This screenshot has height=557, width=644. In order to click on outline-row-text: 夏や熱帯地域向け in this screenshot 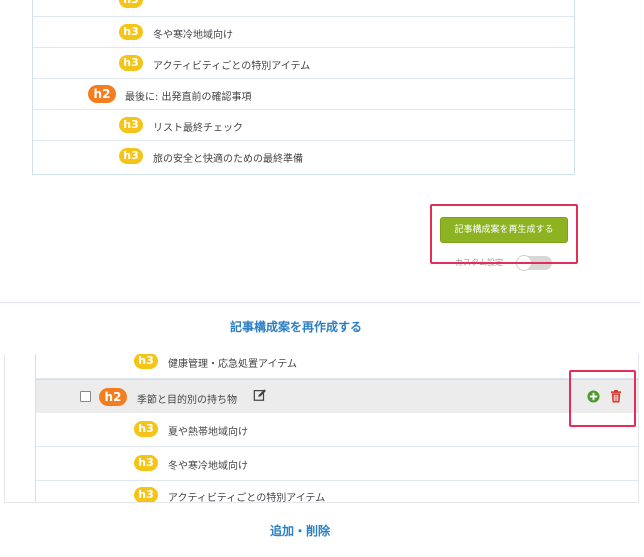, I will do `click(208, 432)`.